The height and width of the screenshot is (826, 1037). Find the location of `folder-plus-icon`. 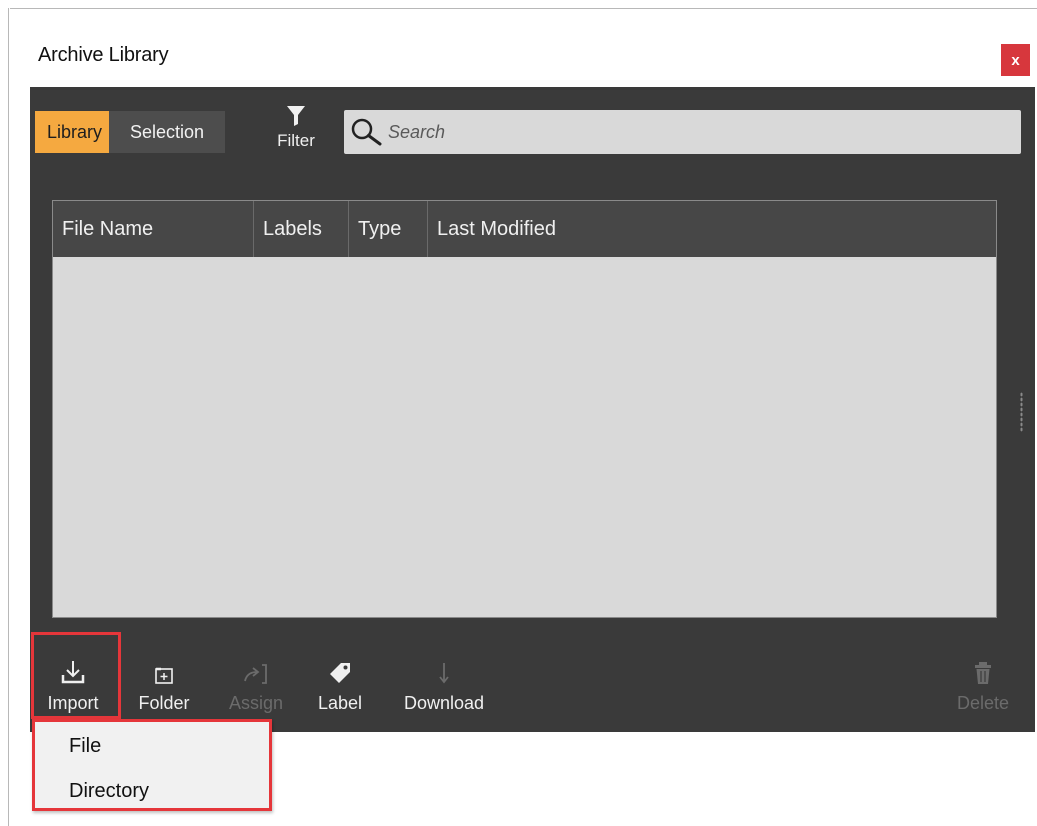

folder-plus-icon is located at coordinates (164, 675).